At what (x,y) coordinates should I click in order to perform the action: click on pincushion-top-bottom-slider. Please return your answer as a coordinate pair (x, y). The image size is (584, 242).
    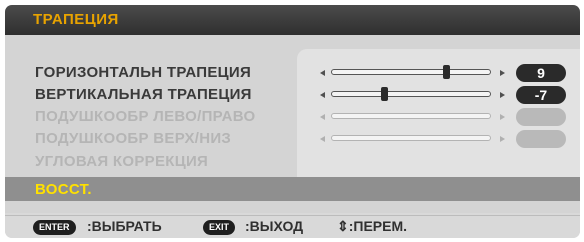
    Looking at the image, I should click on (412, 139).